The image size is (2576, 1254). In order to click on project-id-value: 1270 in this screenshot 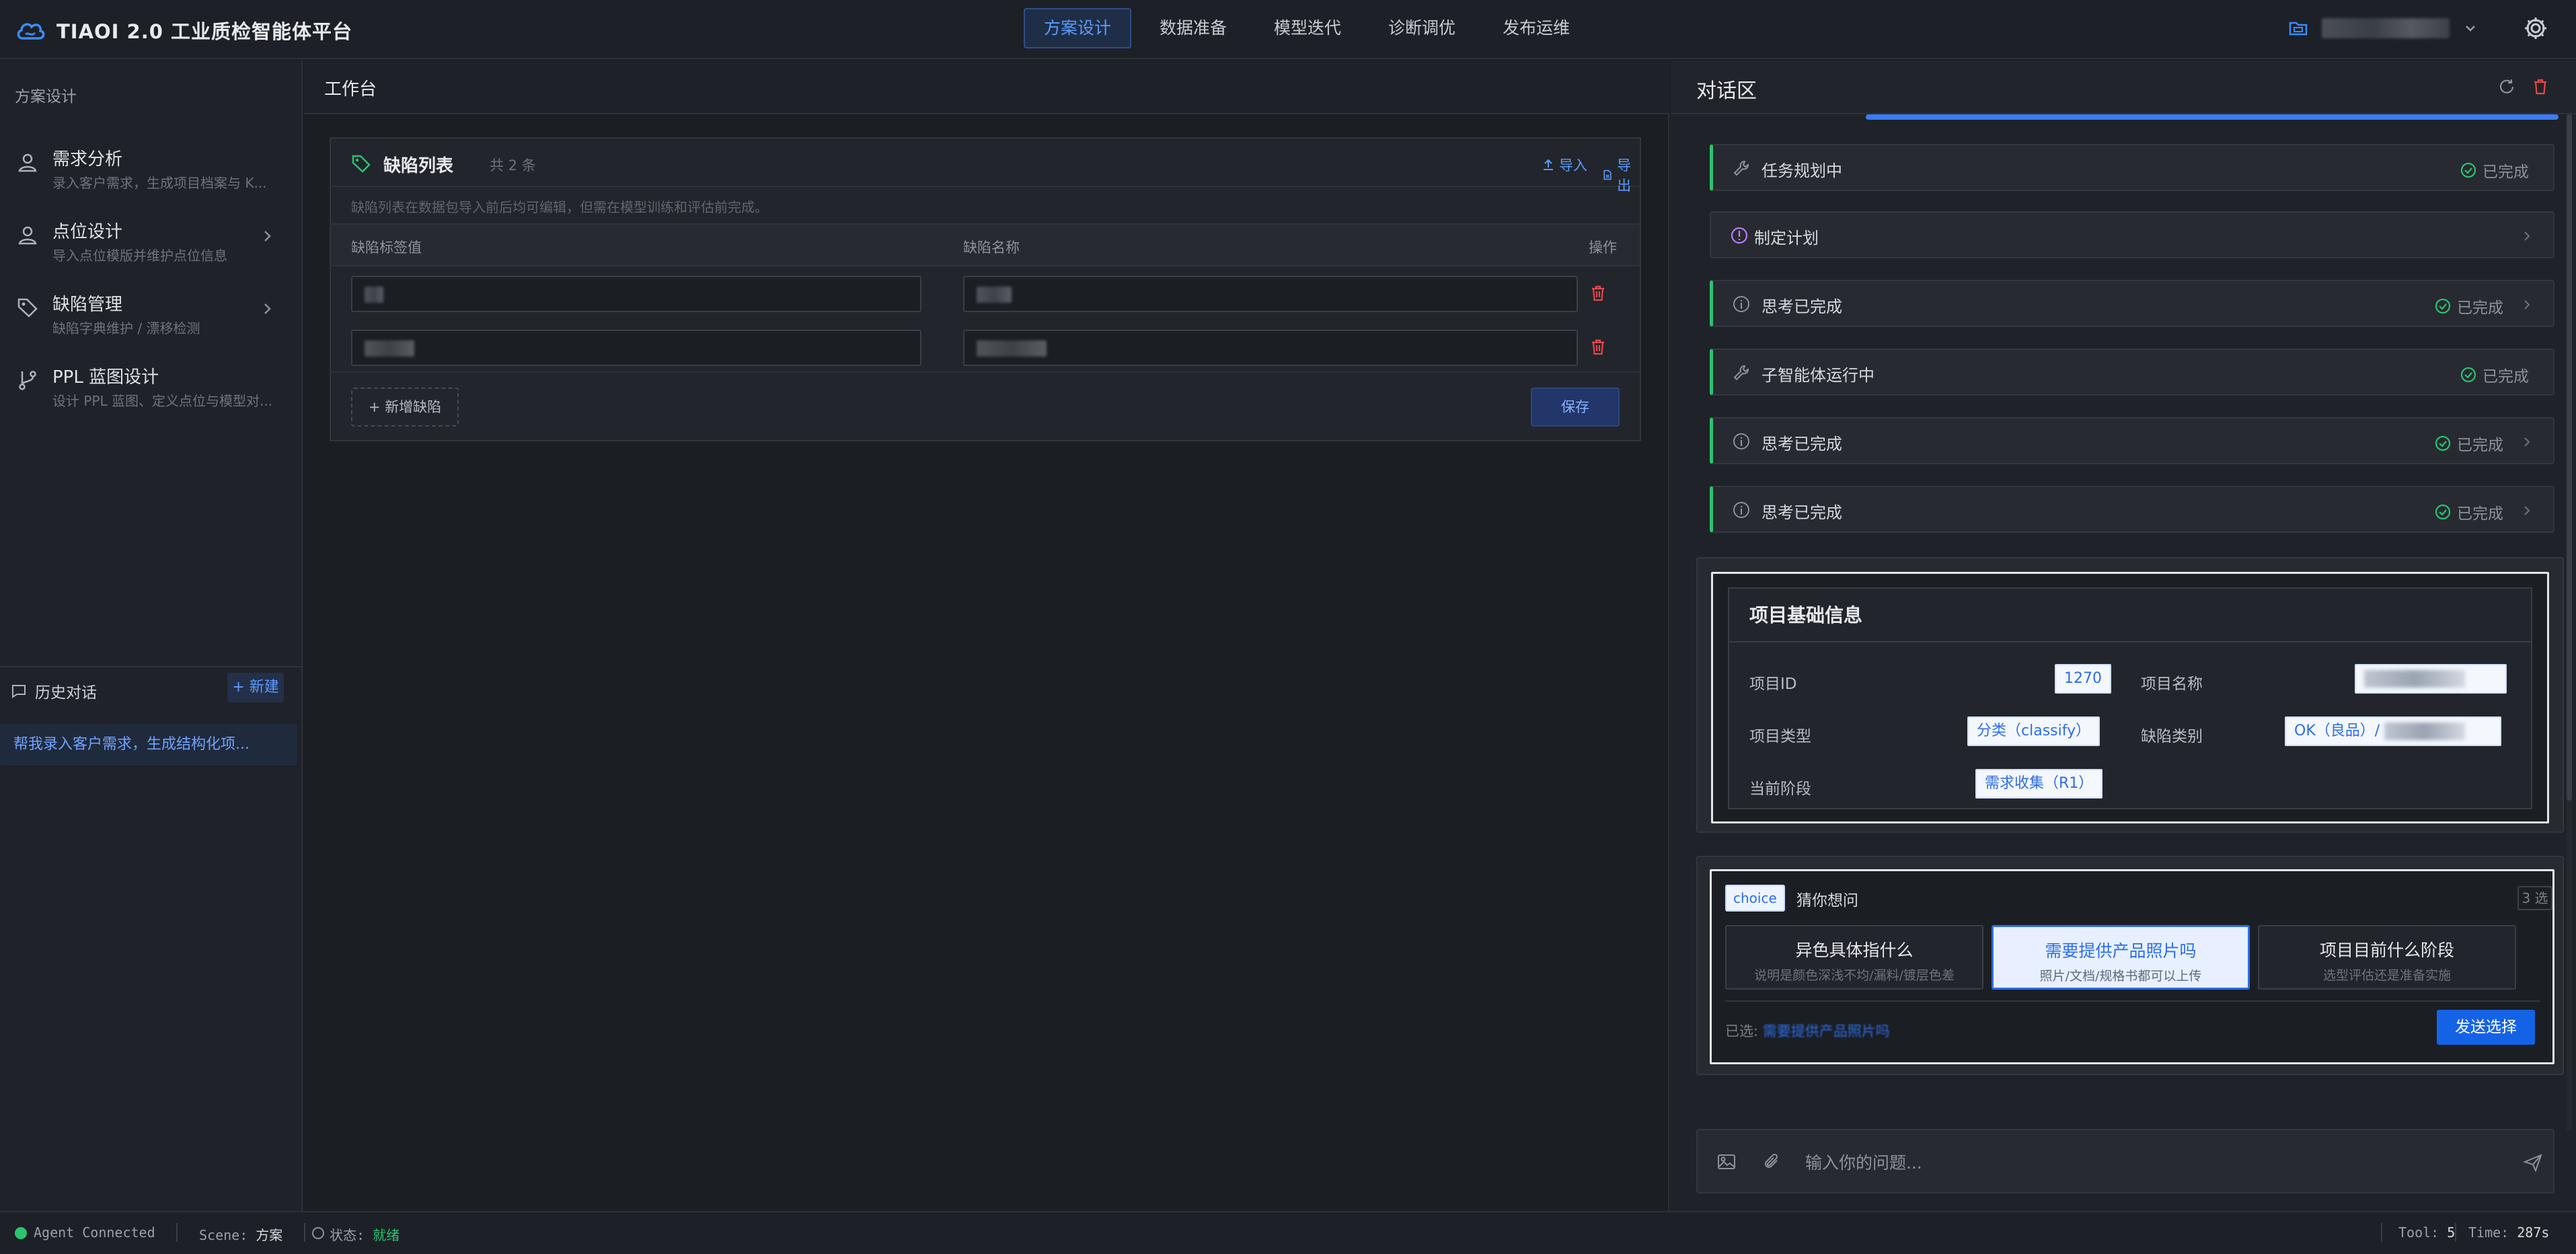, I will do `click(2083, 679)`.